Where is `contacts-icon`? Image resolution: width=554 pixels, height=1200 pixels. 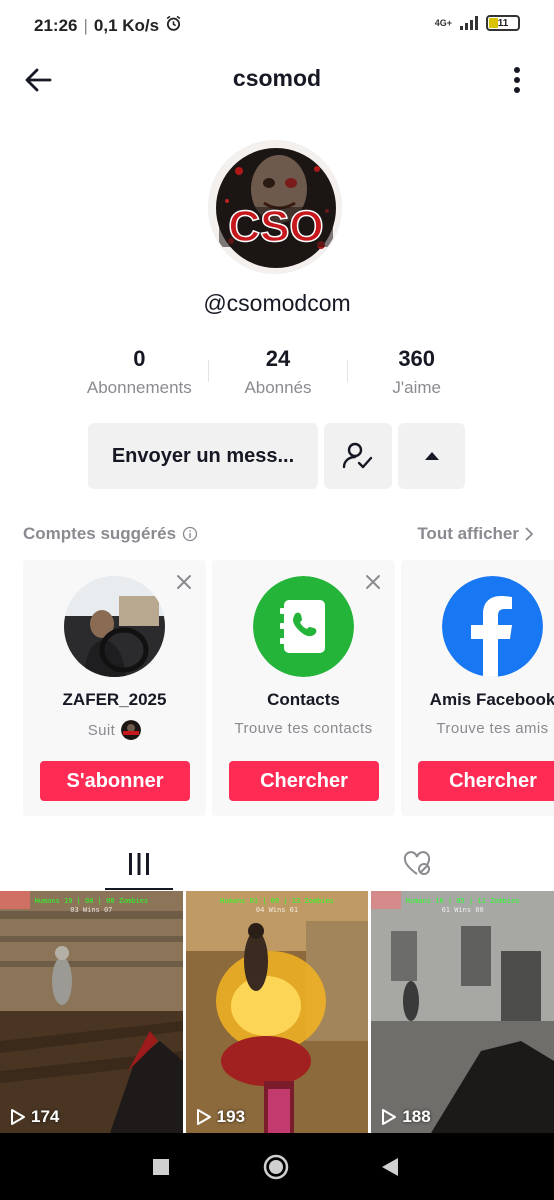 contacts-icon is located at coordinates (303, 626).